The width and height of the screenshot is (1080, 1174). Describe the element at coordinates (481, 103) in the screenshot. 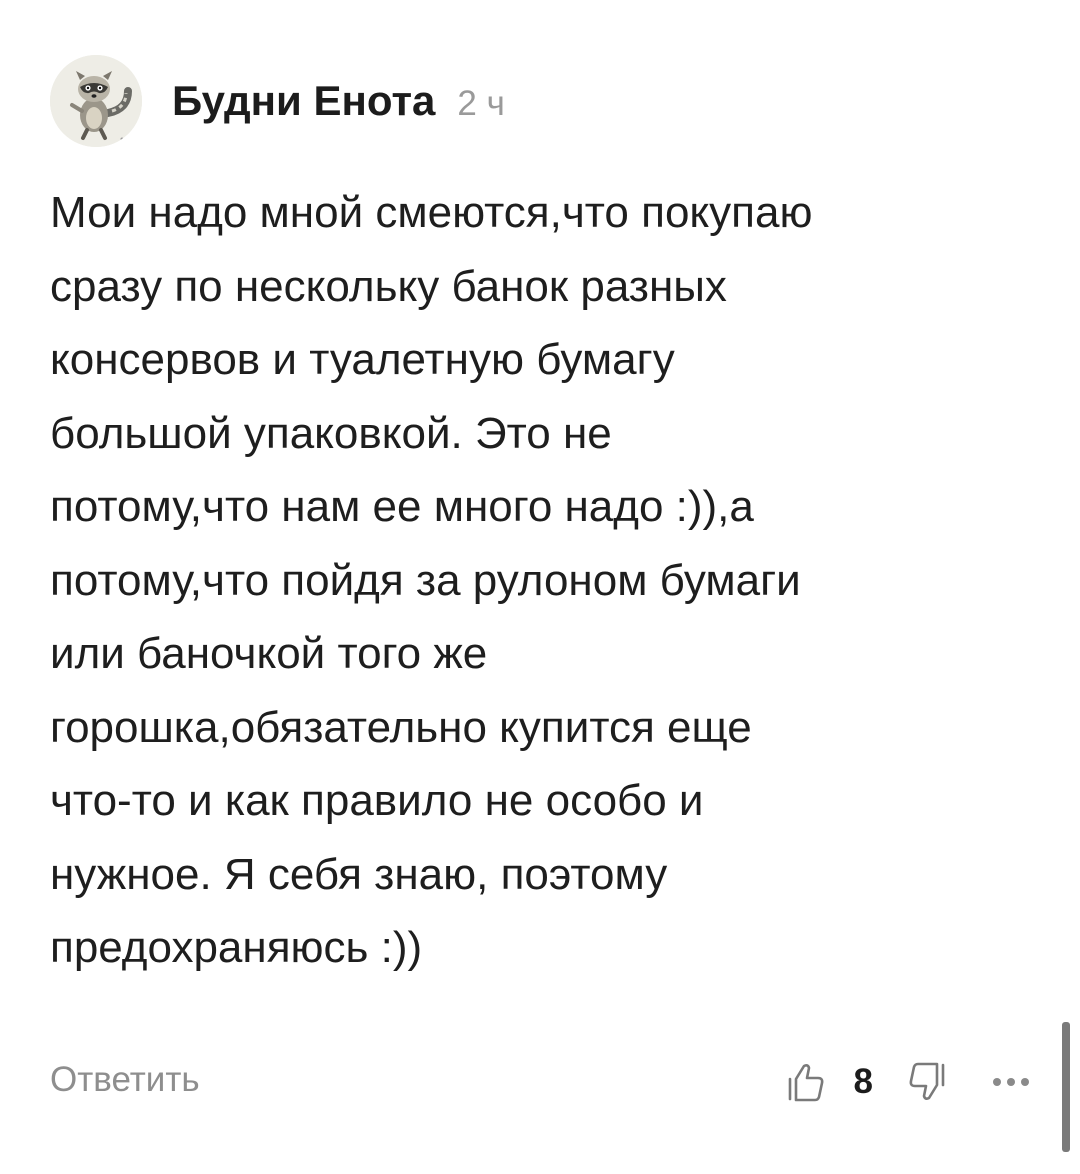

I see `comment-timestamp: 2 ч` at that location.